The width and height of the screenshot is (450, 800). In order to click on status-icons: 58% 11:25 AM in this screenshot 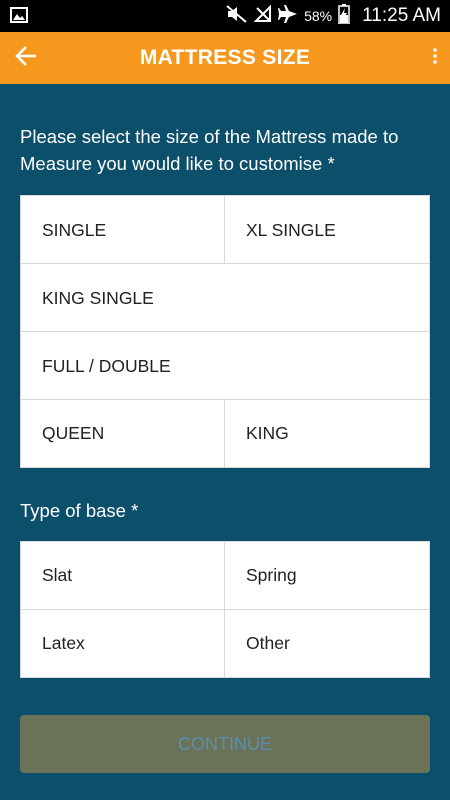, I will do `click(333, 16)`.